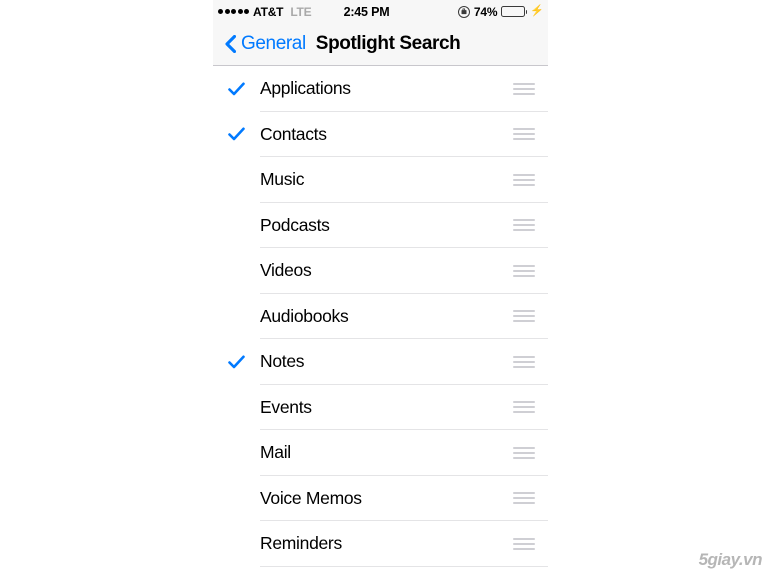 The height and width of the screenshot is (578, 770). I want to click on battery-icon, so click(514, 11).